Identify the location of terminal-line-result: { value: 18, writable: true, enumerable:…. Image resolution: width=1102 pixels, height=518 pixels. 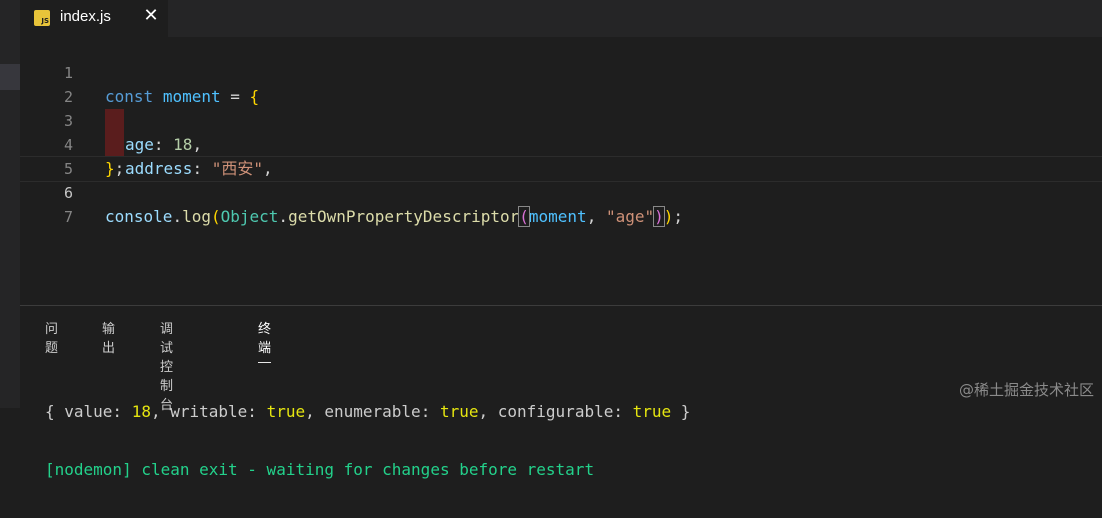
(367, 412).